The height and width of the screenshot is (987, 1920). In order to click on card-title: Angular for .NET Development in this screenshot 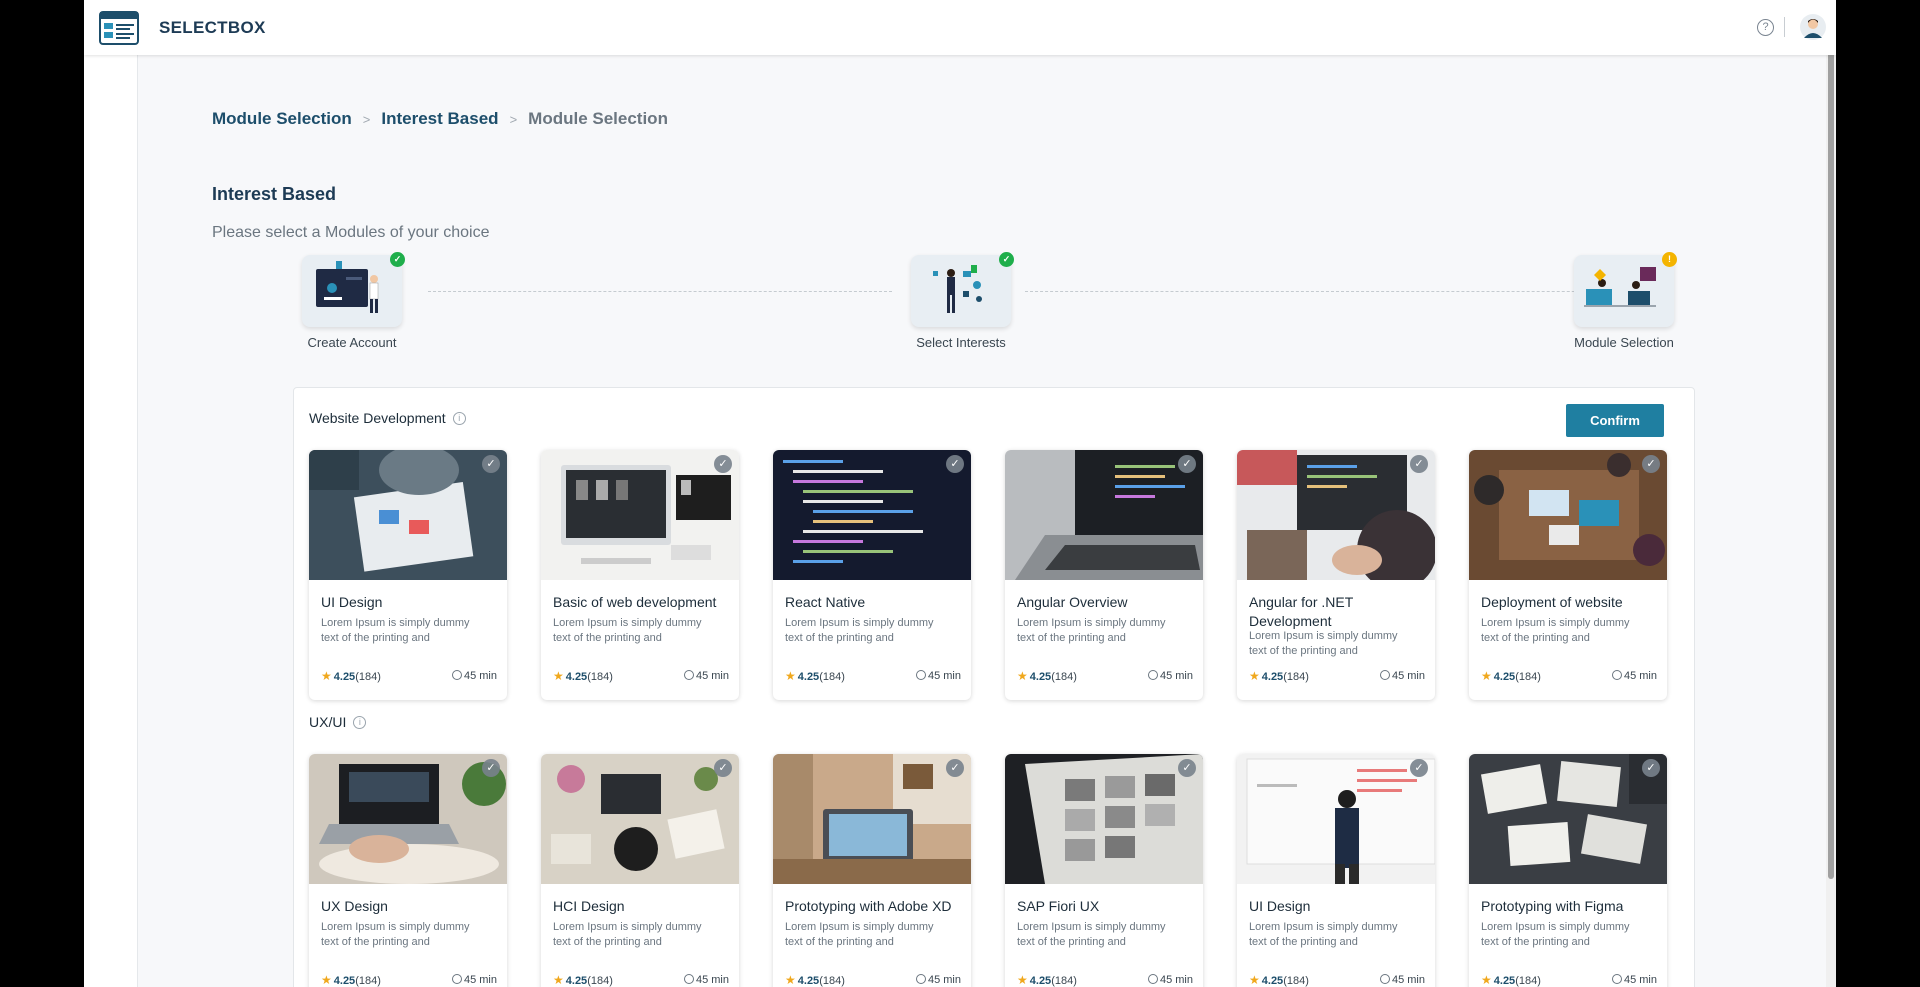, I will do `click(1301, 611)`.